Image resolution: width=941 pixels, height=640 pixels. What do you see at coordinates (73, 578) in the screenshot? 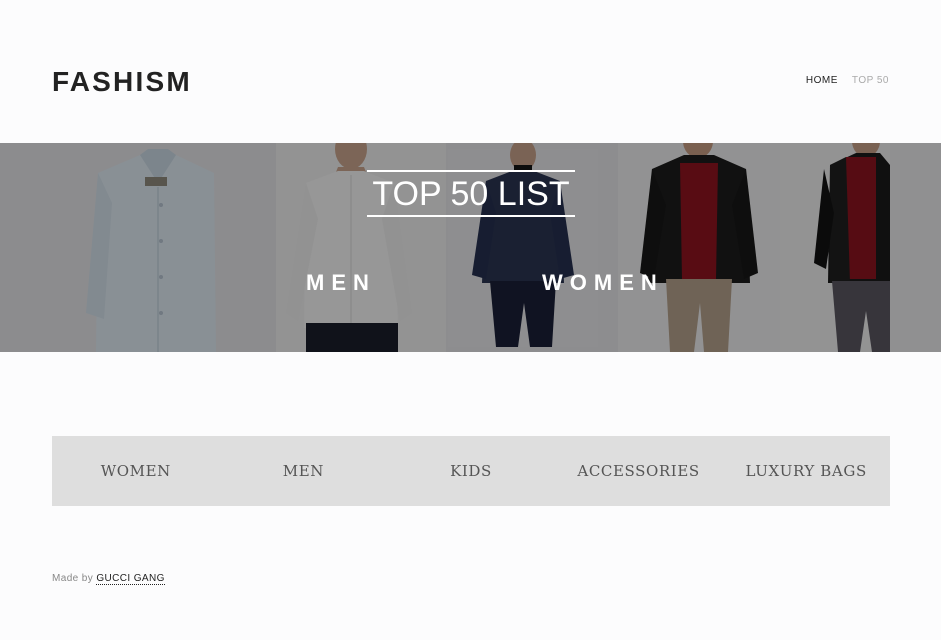
I see `footer-made-by-text: Made by` at bounding box center [73, 578].